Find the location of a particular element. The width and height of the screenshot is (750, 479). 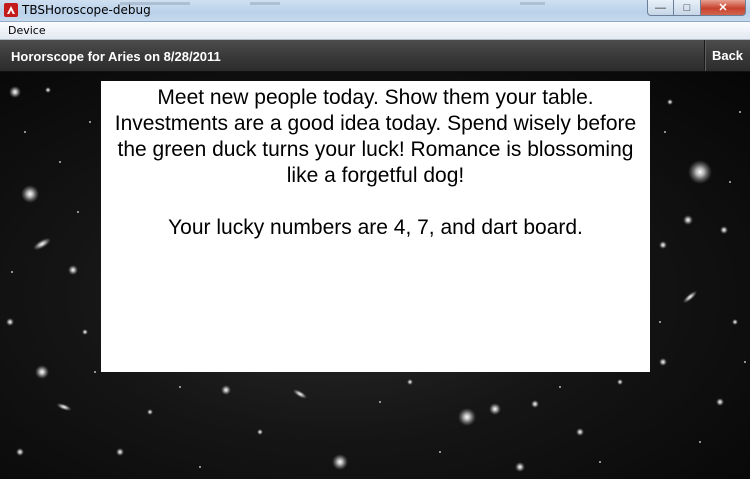

air-app-icon is located at coordinates (11, 10).